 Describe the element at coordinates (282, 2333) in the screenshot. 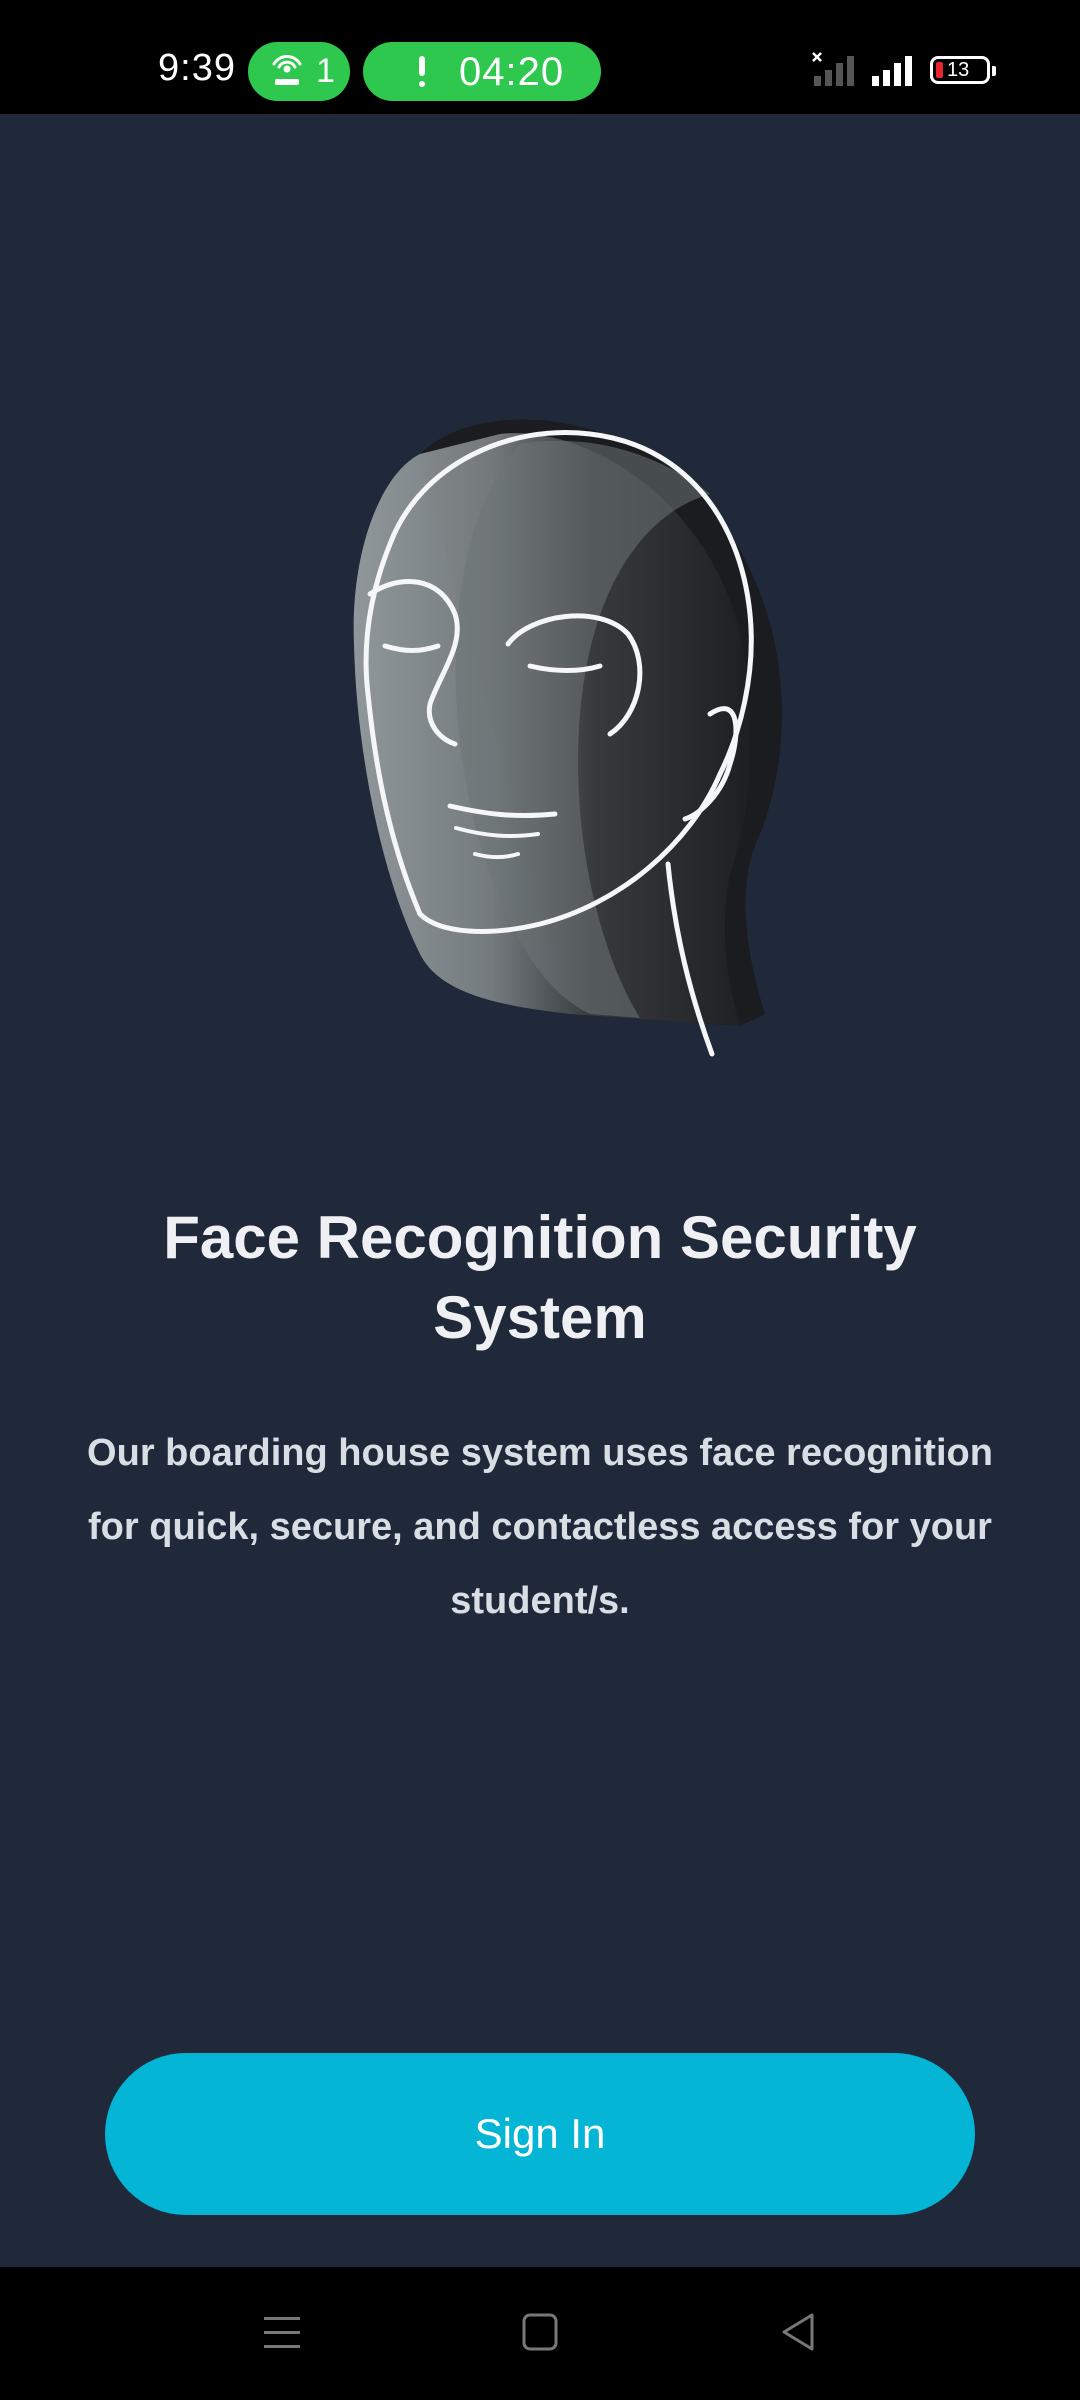

I see `menu-icon` at that location.